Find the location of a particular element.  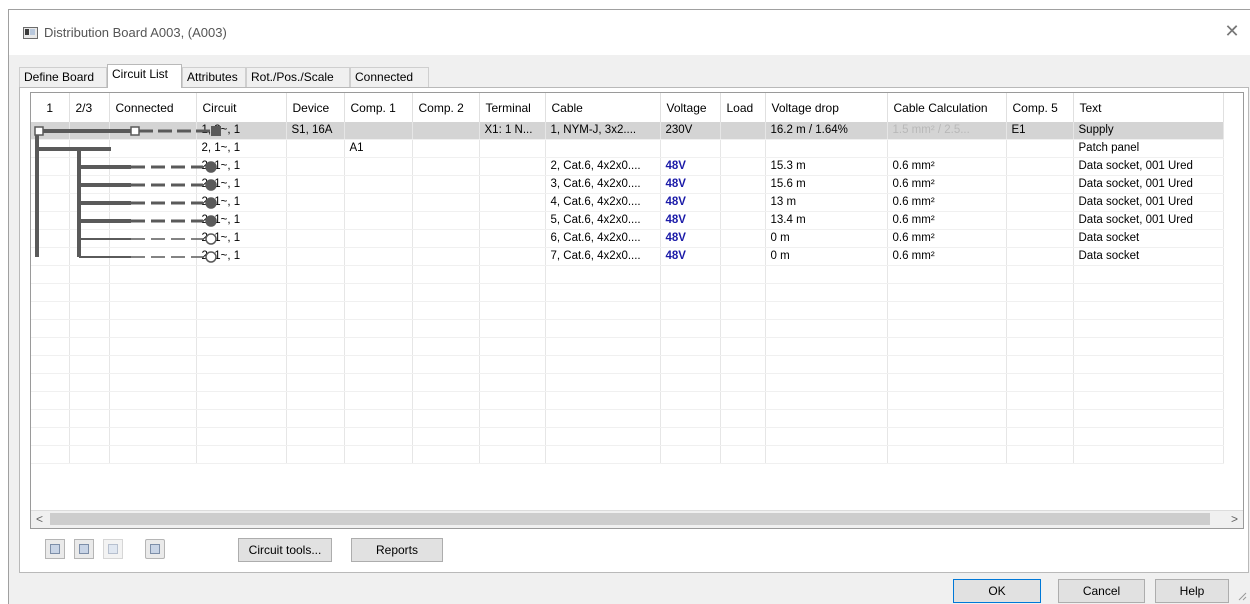

voltage-drop-cell: 0 m is located at coordinates (826, 256).